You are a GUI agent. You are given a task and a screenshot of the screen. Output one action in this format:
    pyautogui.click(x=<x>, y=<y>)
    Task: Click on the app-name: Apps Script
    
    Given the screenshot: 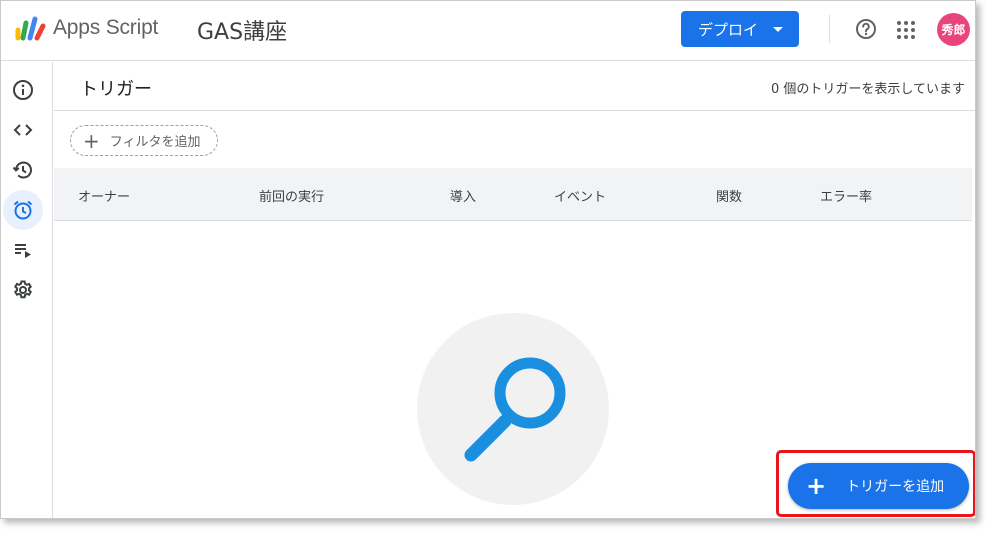 What is the action you would take?
    pyautogui.click(x=105, y=28)
    